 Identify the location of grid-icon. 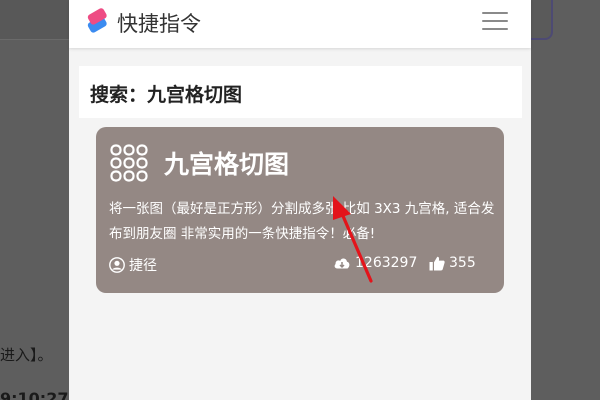
(129, 163).